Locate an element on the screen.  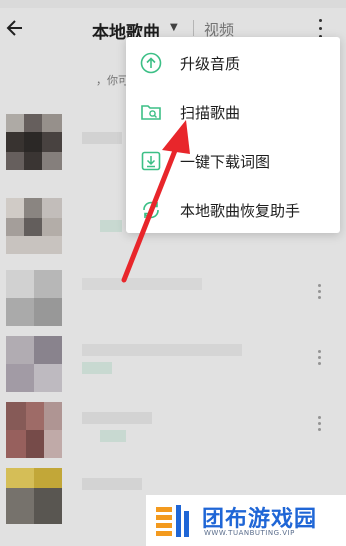
menu-item-label: 扫描歌曲 is located at coordinates (210, 113).